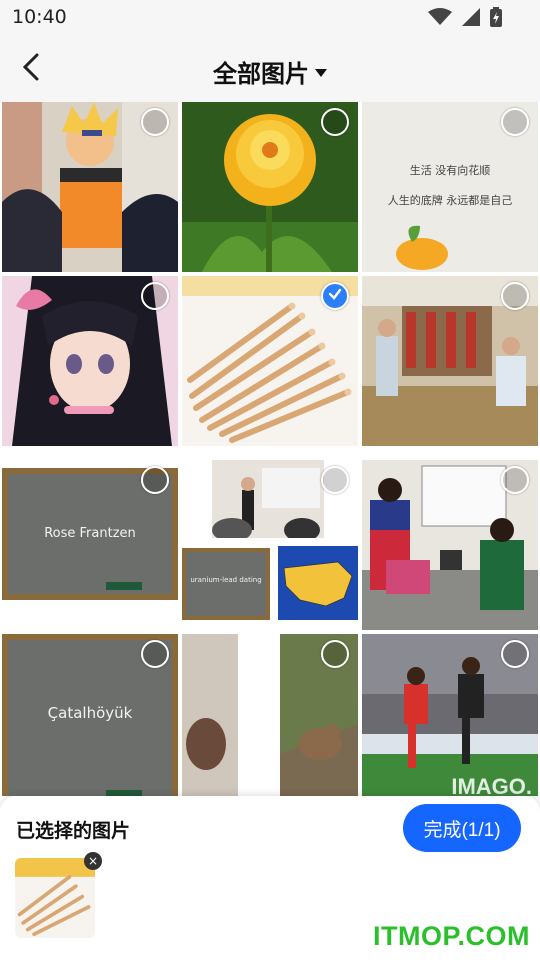 The height and width of the screenshot is (960, 540). I want to click on selected-photos-title: 已选择的图片, so click(73, 831).